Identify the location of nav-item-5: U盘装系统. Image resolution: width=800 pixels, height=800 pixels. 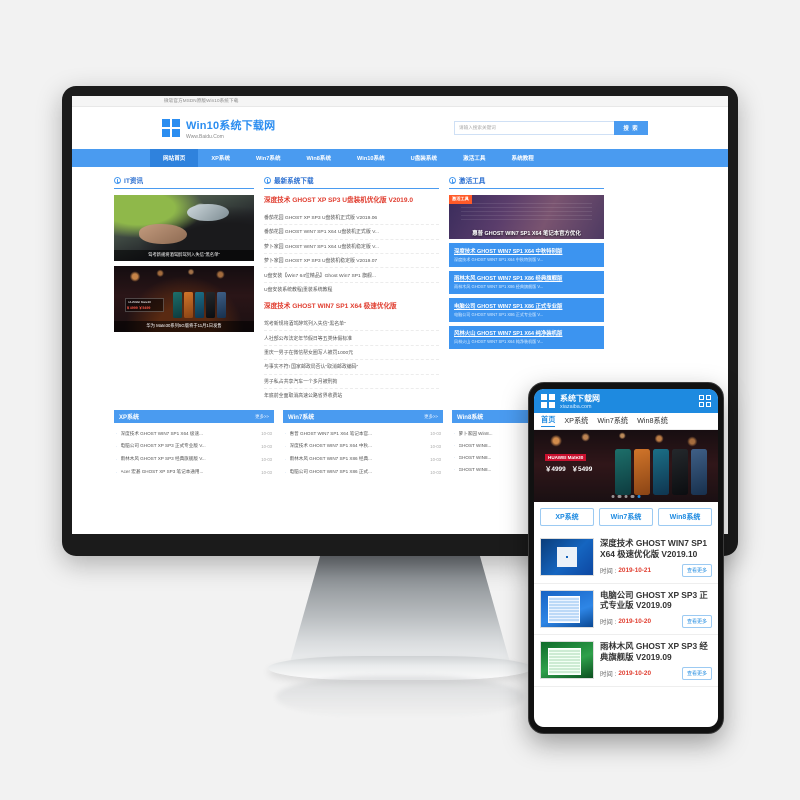
(424, 158).